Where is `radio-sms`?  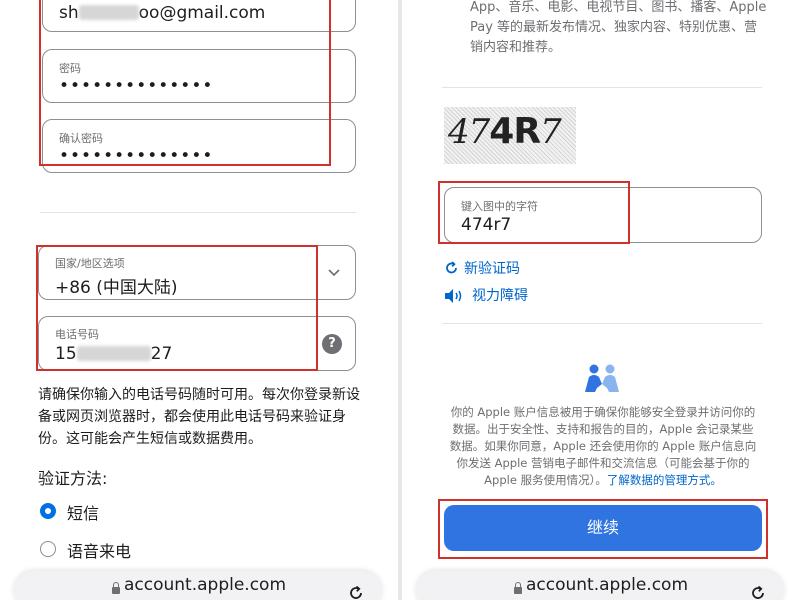
radio-sms is located at coordinates (48, 511).